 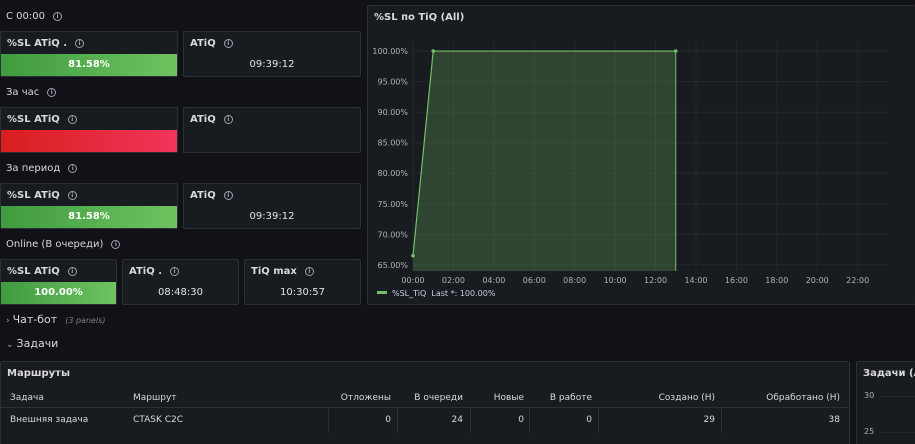 What do you see at coordinates (709, 420) in the screenshot?
I see `table-cell-created: 29` at bounding box center [709, 420].